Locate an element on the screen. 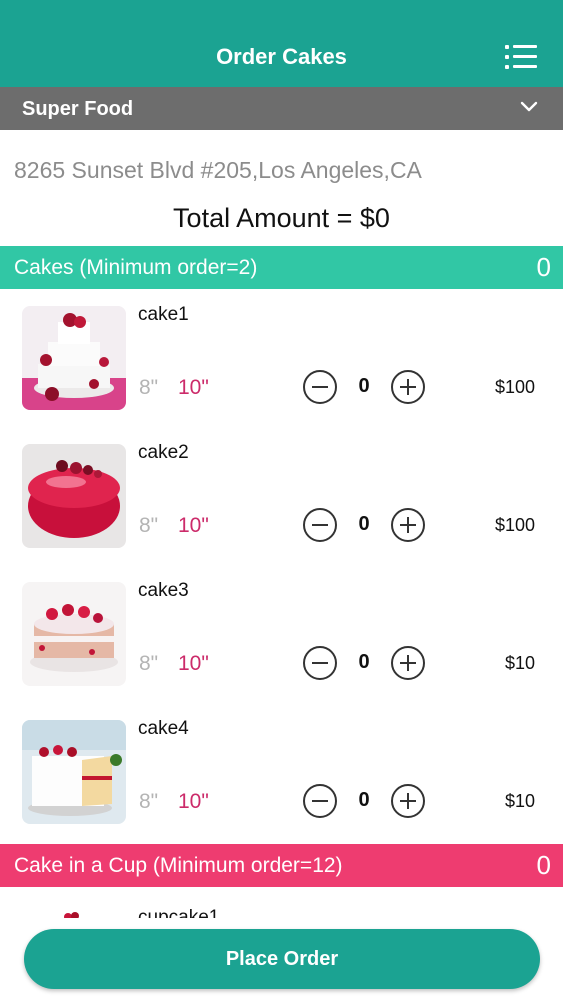 The width and height of the screenshot is (563, 1000). list-item: cake4 8" 10" 0 $10 is located at coordinates (281, 774).